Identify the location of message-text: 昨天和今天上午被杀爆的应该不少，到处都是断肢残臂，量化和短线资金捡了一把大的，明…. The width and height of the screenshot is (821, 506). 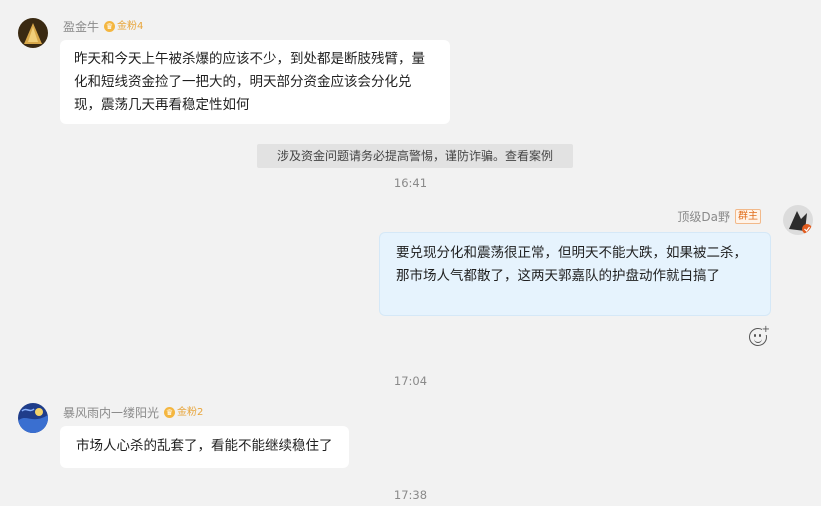
(249, 82).